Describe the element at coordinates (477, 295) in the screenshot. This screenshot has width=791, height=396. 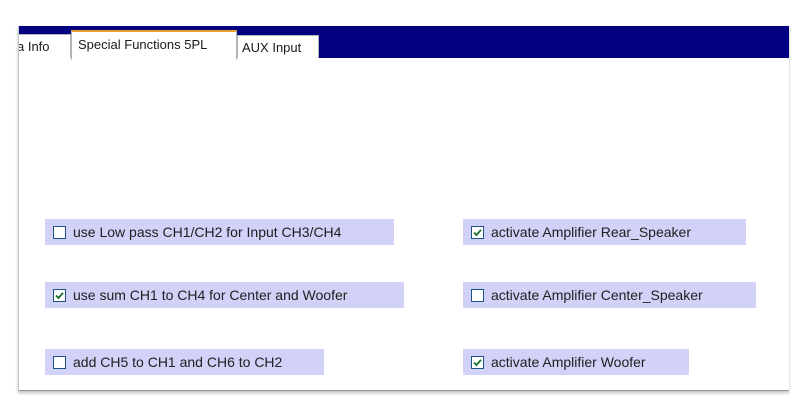
I see `checkbox-amp-center-speaker` at that location.